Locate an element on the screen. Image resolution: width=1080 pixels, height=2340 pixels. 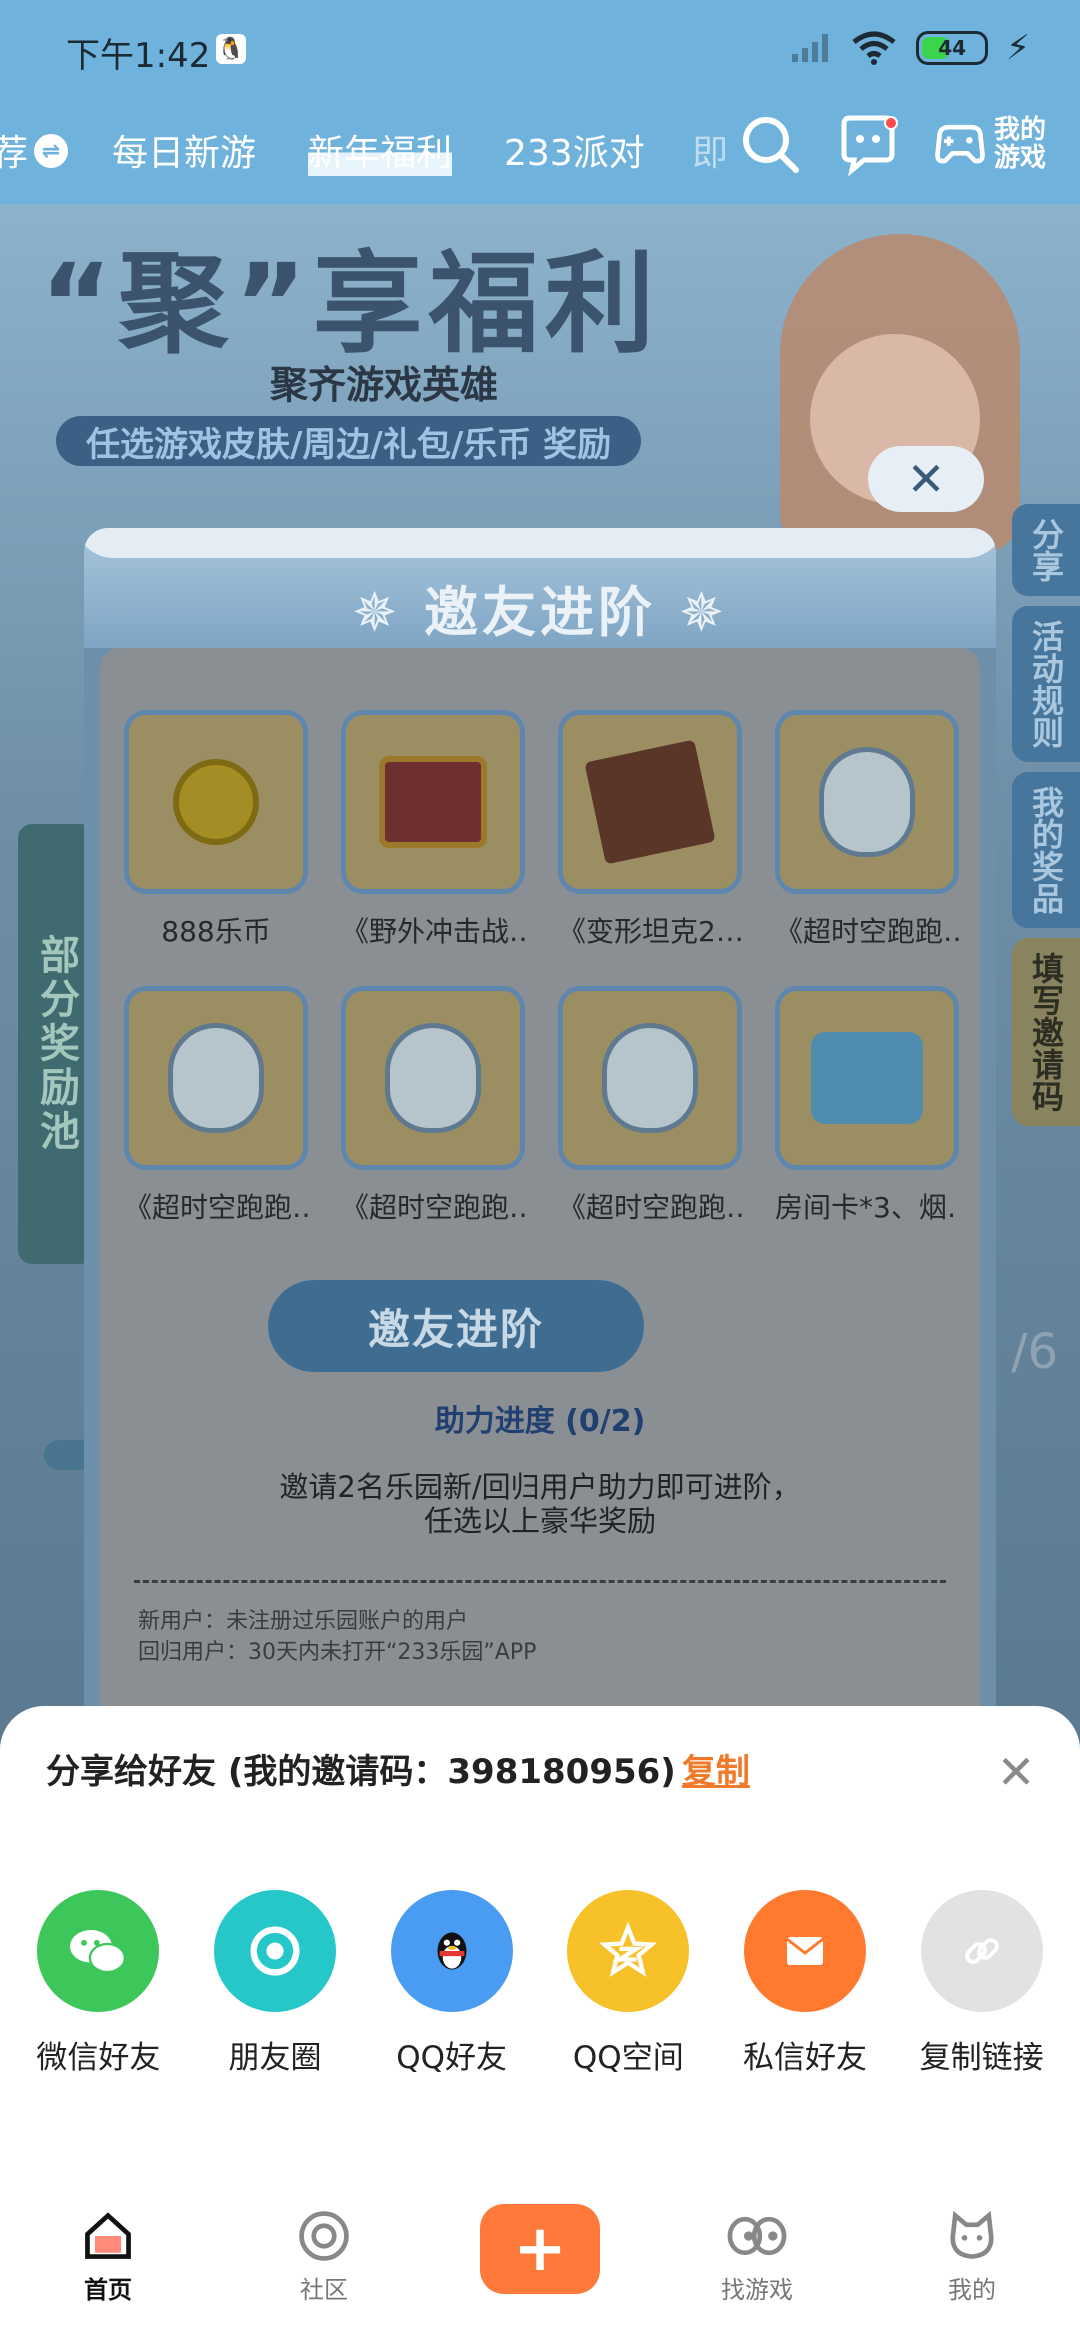
home-icon is located at coordinates (108, 2235).